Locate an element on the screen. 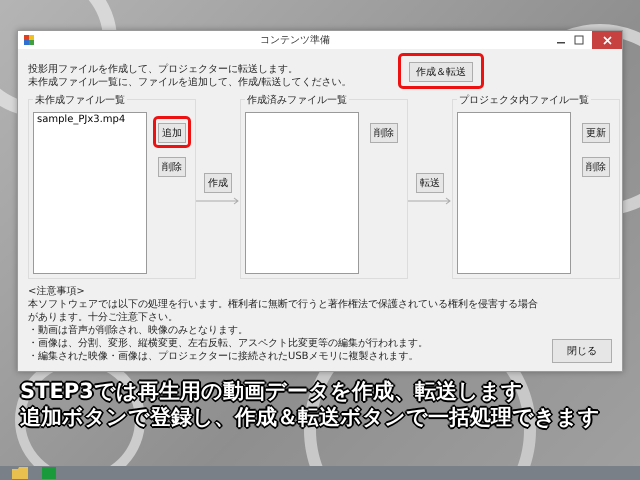 Image resolution: width=640 pixels, height=480 pixels. create-and-transfer-button: 作成＆転送 is located at coordinates (441, 72).